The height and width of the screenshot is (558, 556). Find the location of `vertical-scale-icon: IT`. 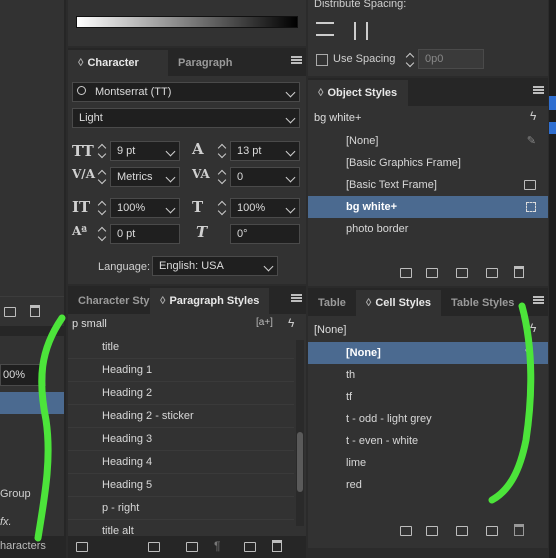

vertical-scale-icon: IT is located at coordinates (81, 207).